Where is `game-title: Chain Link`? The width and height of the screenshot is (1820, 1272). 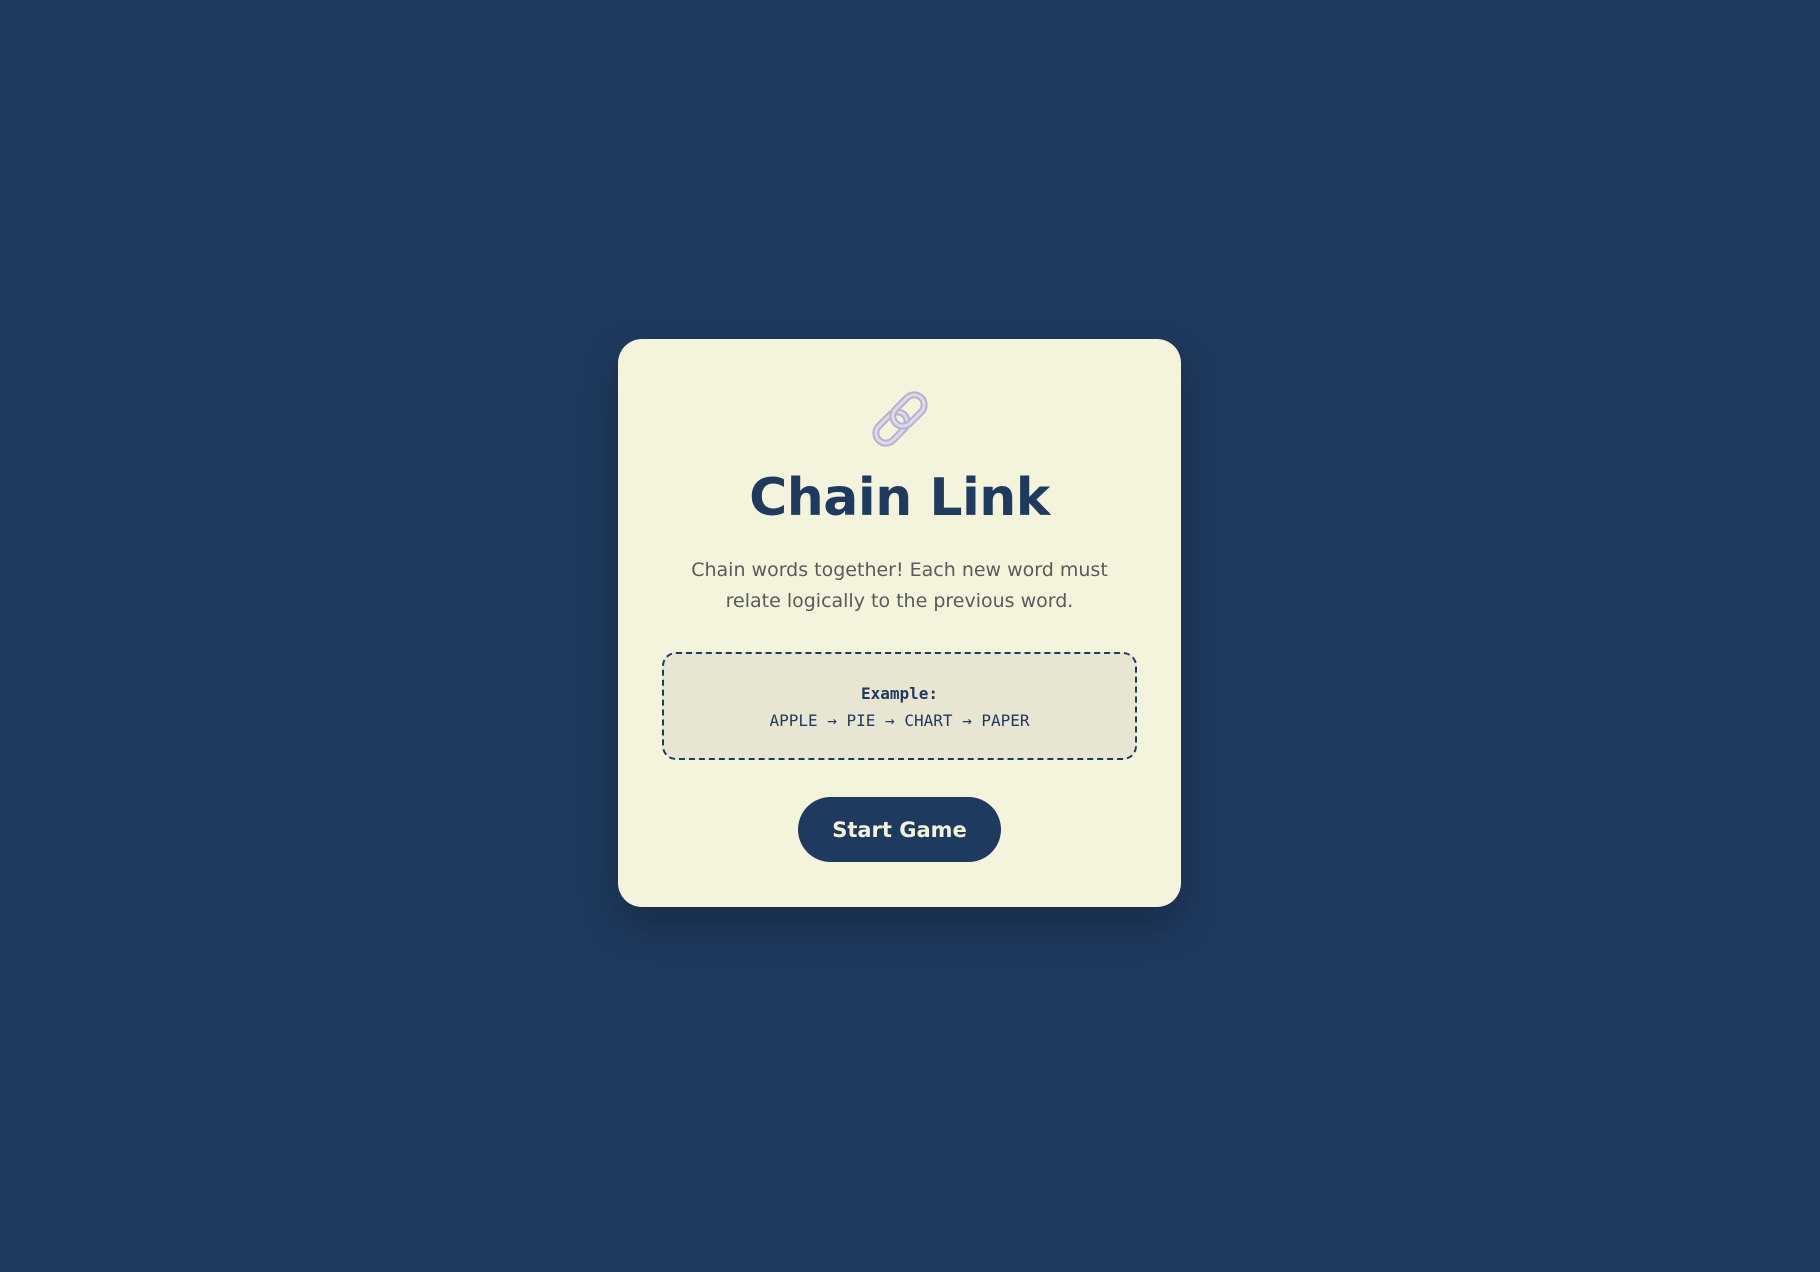 game-title: Chain Link is located at coordinates (899, 498).